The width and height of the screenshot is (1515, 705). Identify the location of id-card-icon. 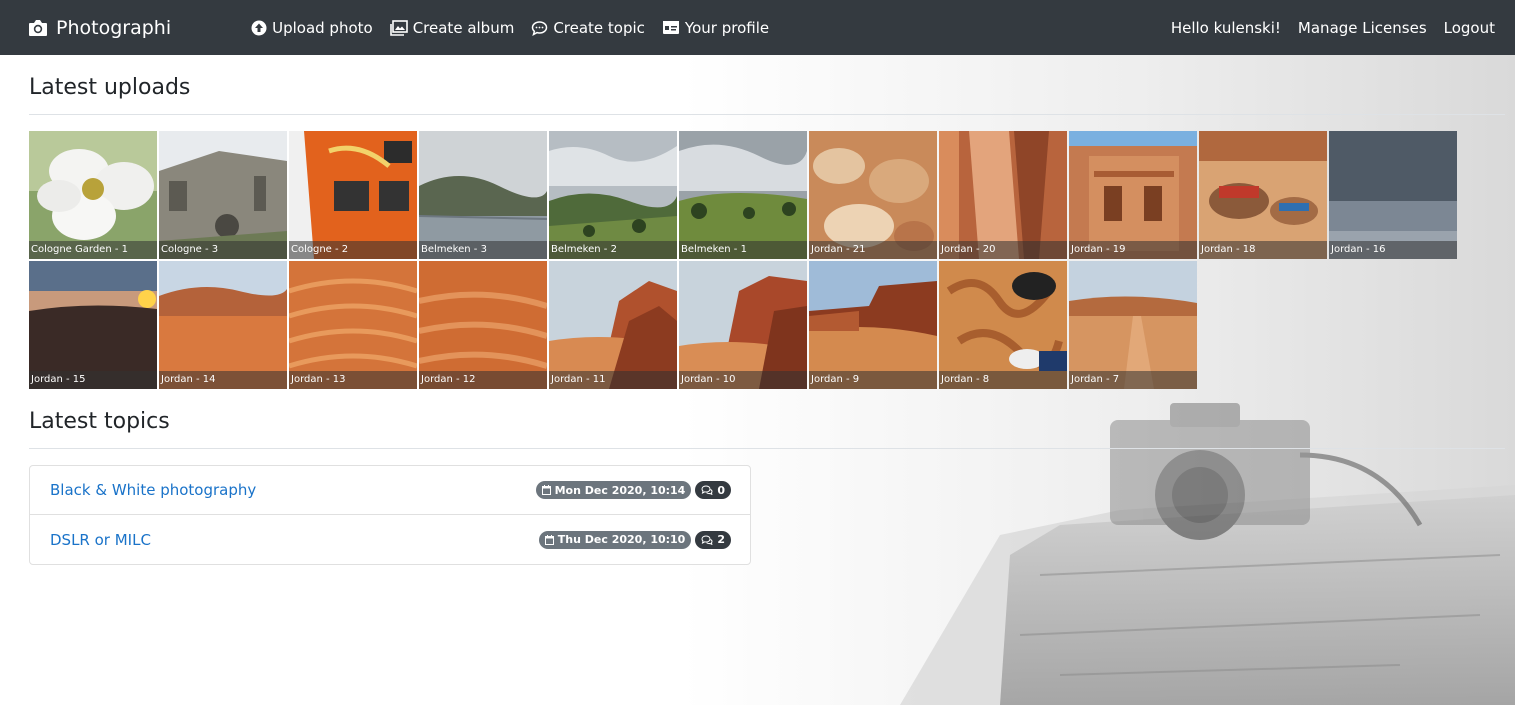
(671, 27).